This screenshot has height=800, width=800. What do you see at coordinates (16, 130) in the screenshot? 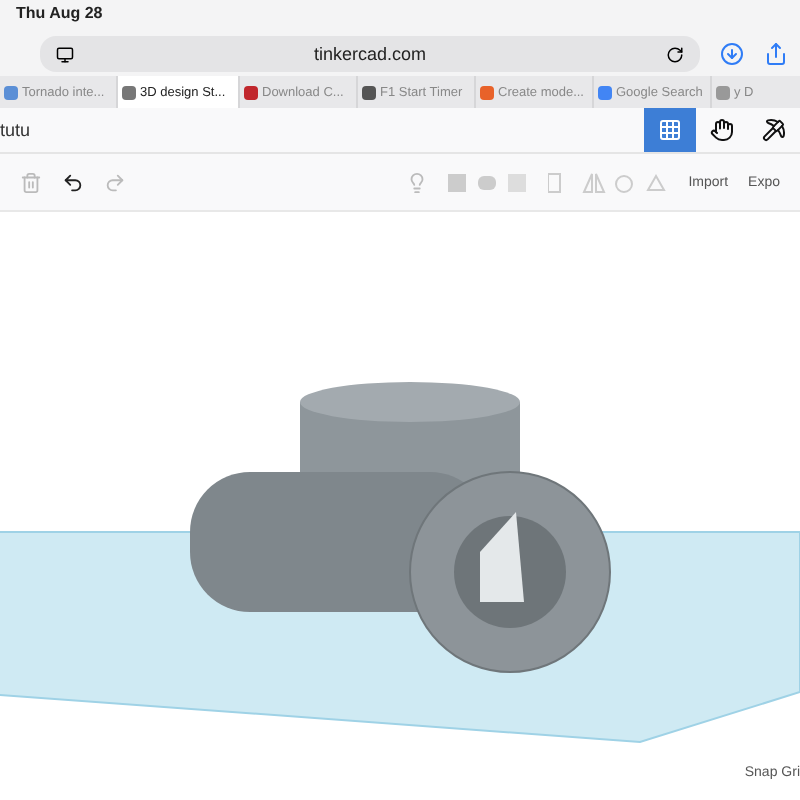
I see `design-title: tutu` at bounding box center [16, 130].